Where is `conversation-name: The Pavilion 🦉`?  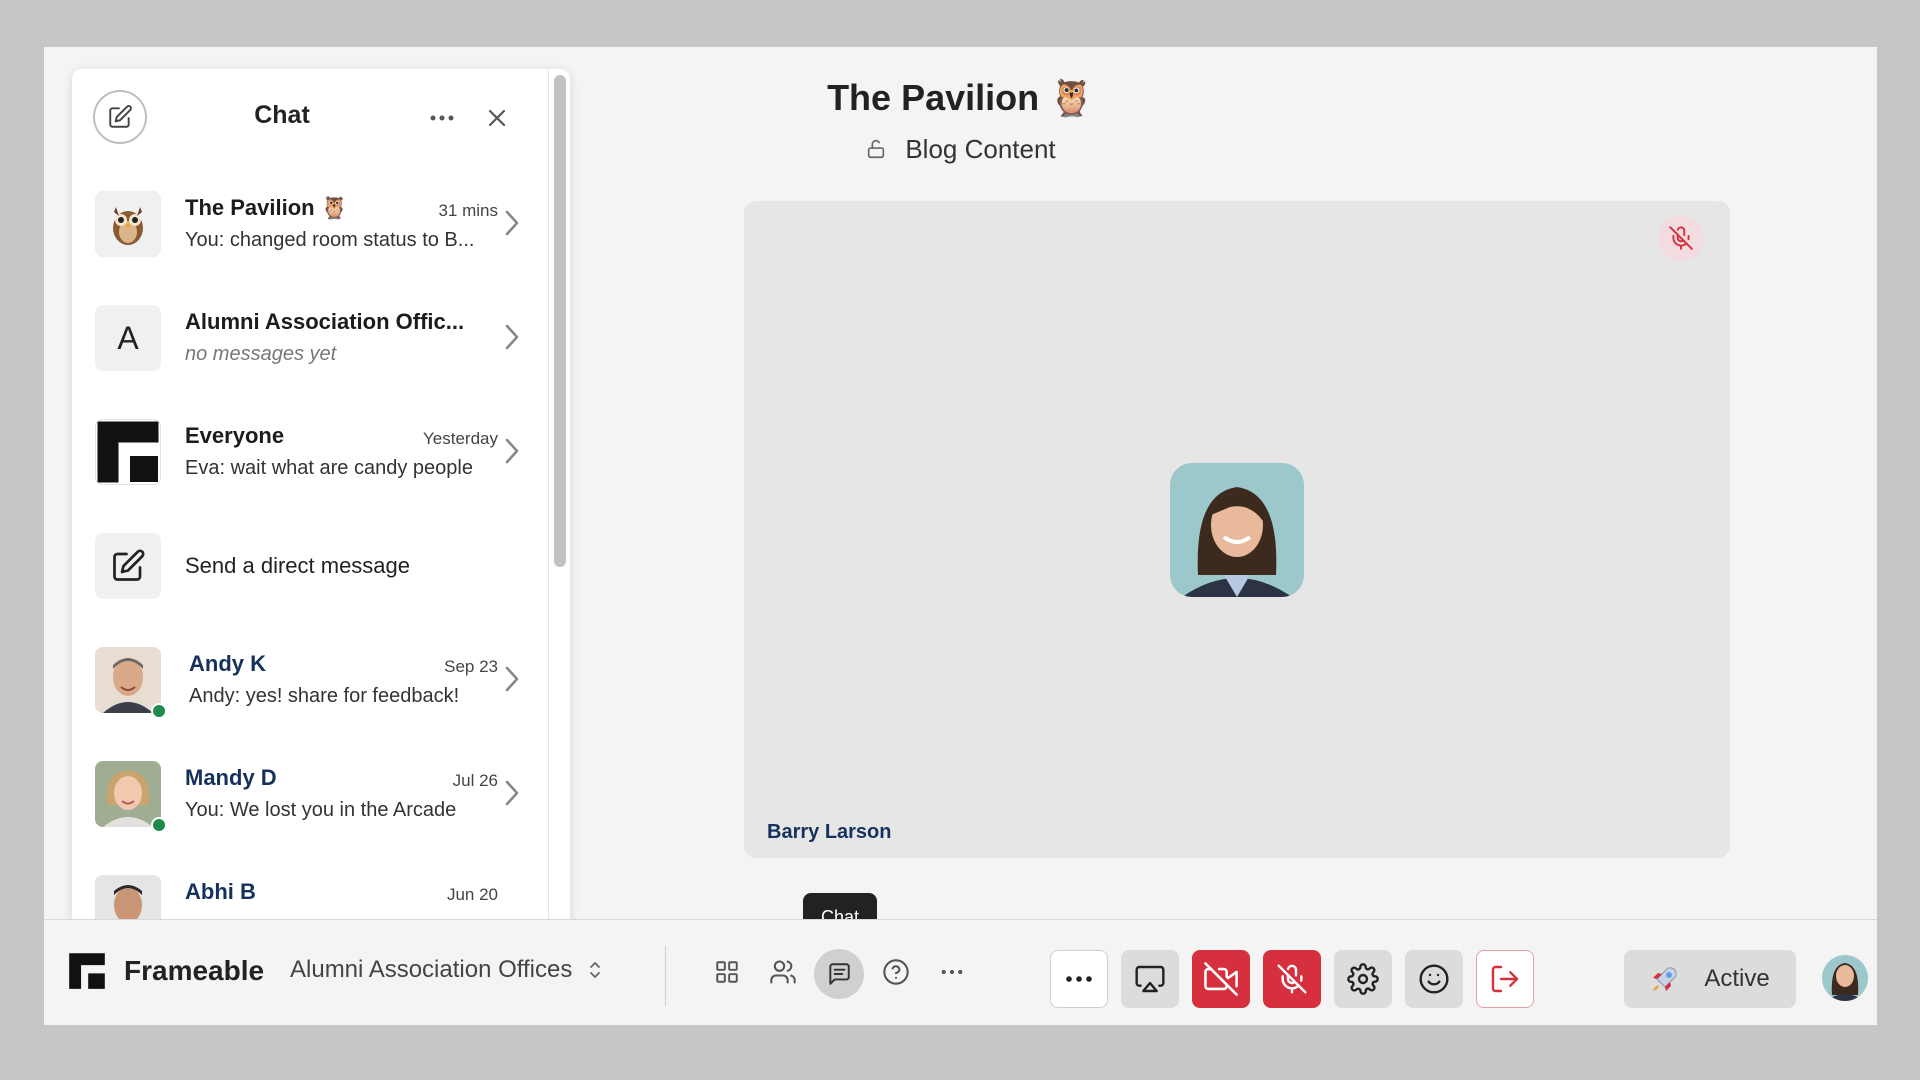
conversation-name: The Pavilion 🦉 is located at coordinates (267, 207).